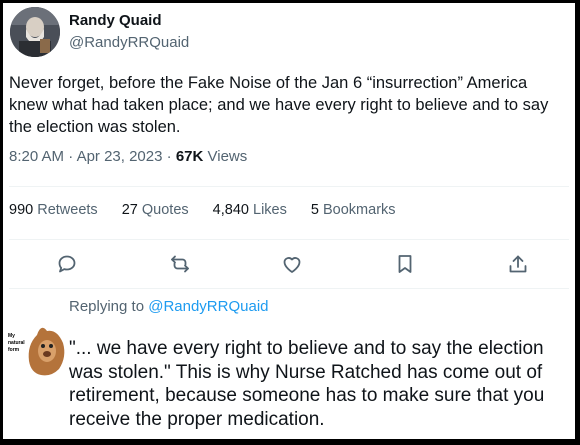  I want to click on retweets-label: Retweets, so click(67, 210).